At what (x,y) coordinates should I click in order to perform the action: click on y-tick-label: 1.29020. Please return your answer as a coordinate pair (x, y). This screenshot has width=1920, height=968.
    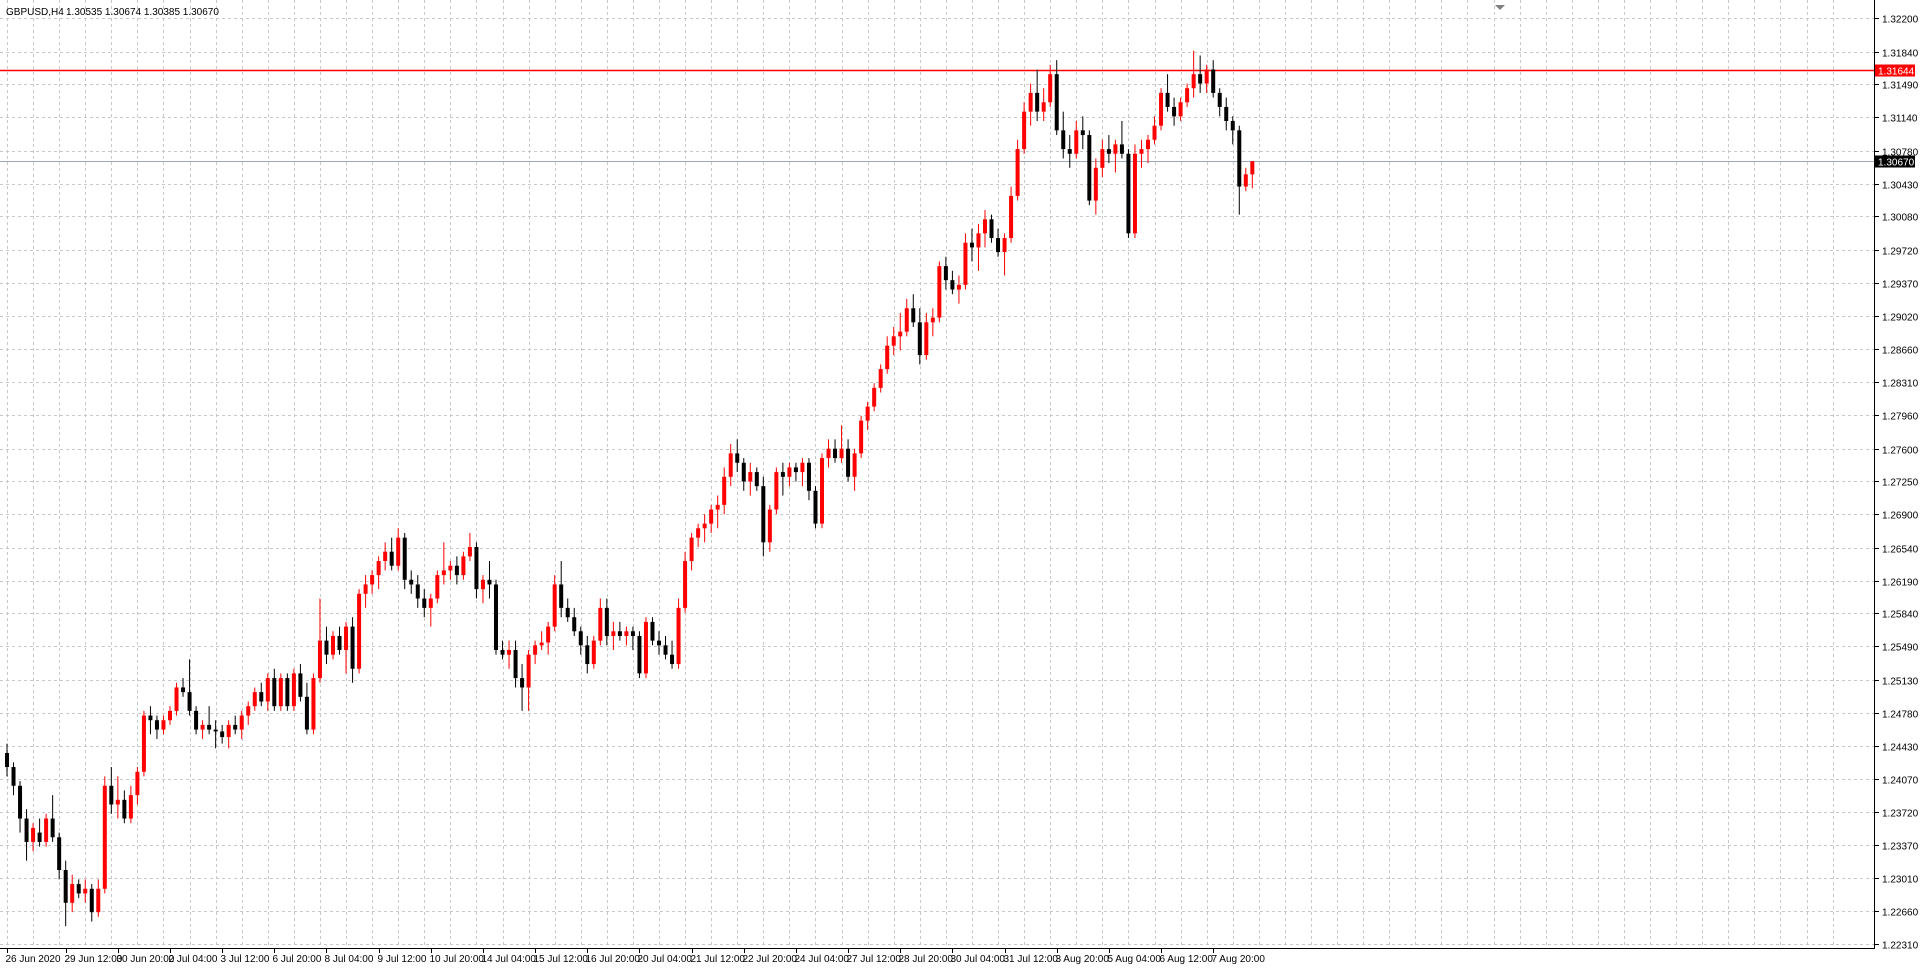
    Looking at the image, I should click on (1900, 318).